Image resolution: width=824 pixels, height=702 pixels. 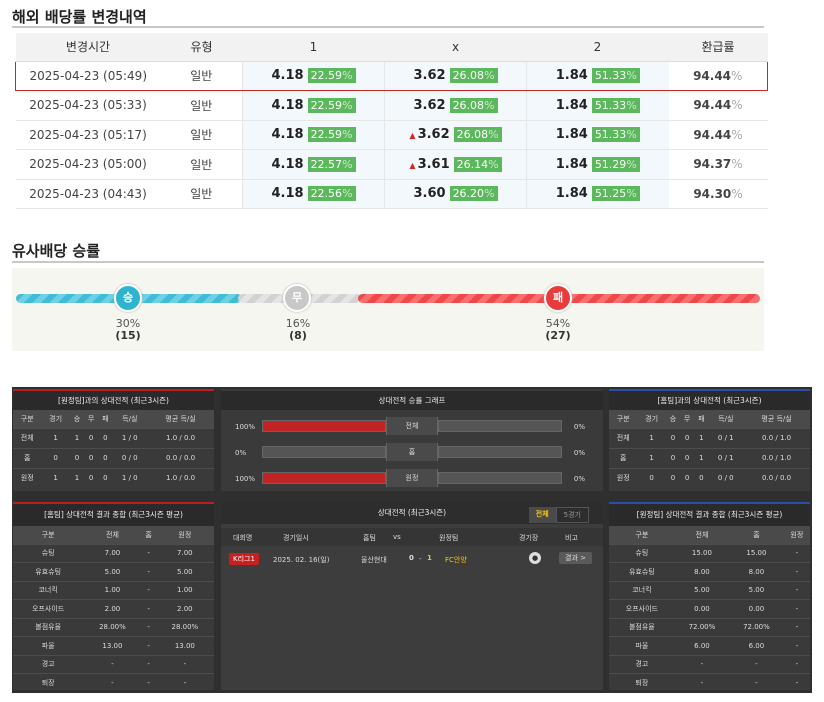 What do you see at coordinates (324, 478) in the screenshot?
I see `graph-fill` at bounding box center [324, 478].